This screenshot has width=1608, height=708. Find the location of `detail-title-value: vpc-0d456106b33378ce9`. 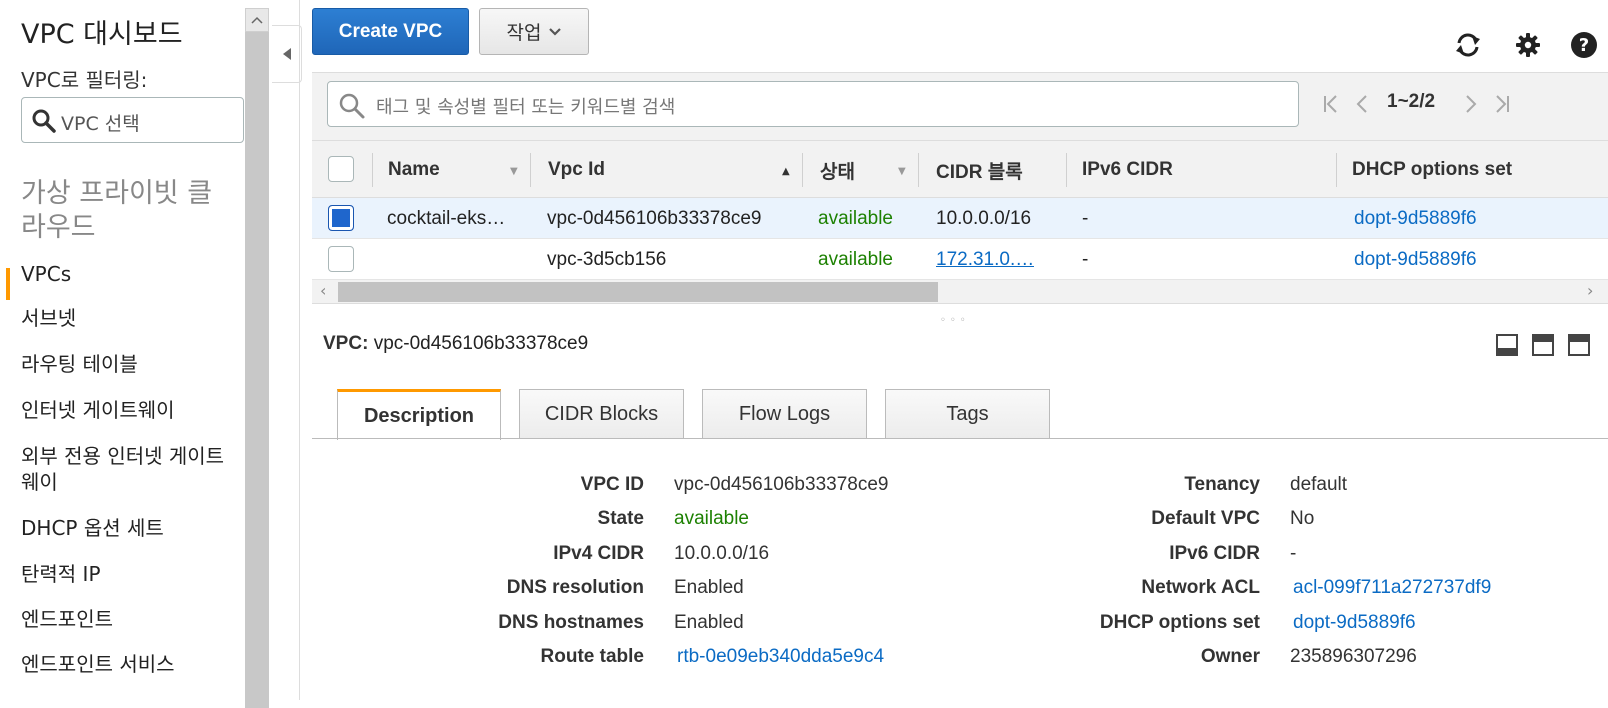

detail-title-value: vpc-0d456106b33378ce9 is located at coordinates (481, 343).